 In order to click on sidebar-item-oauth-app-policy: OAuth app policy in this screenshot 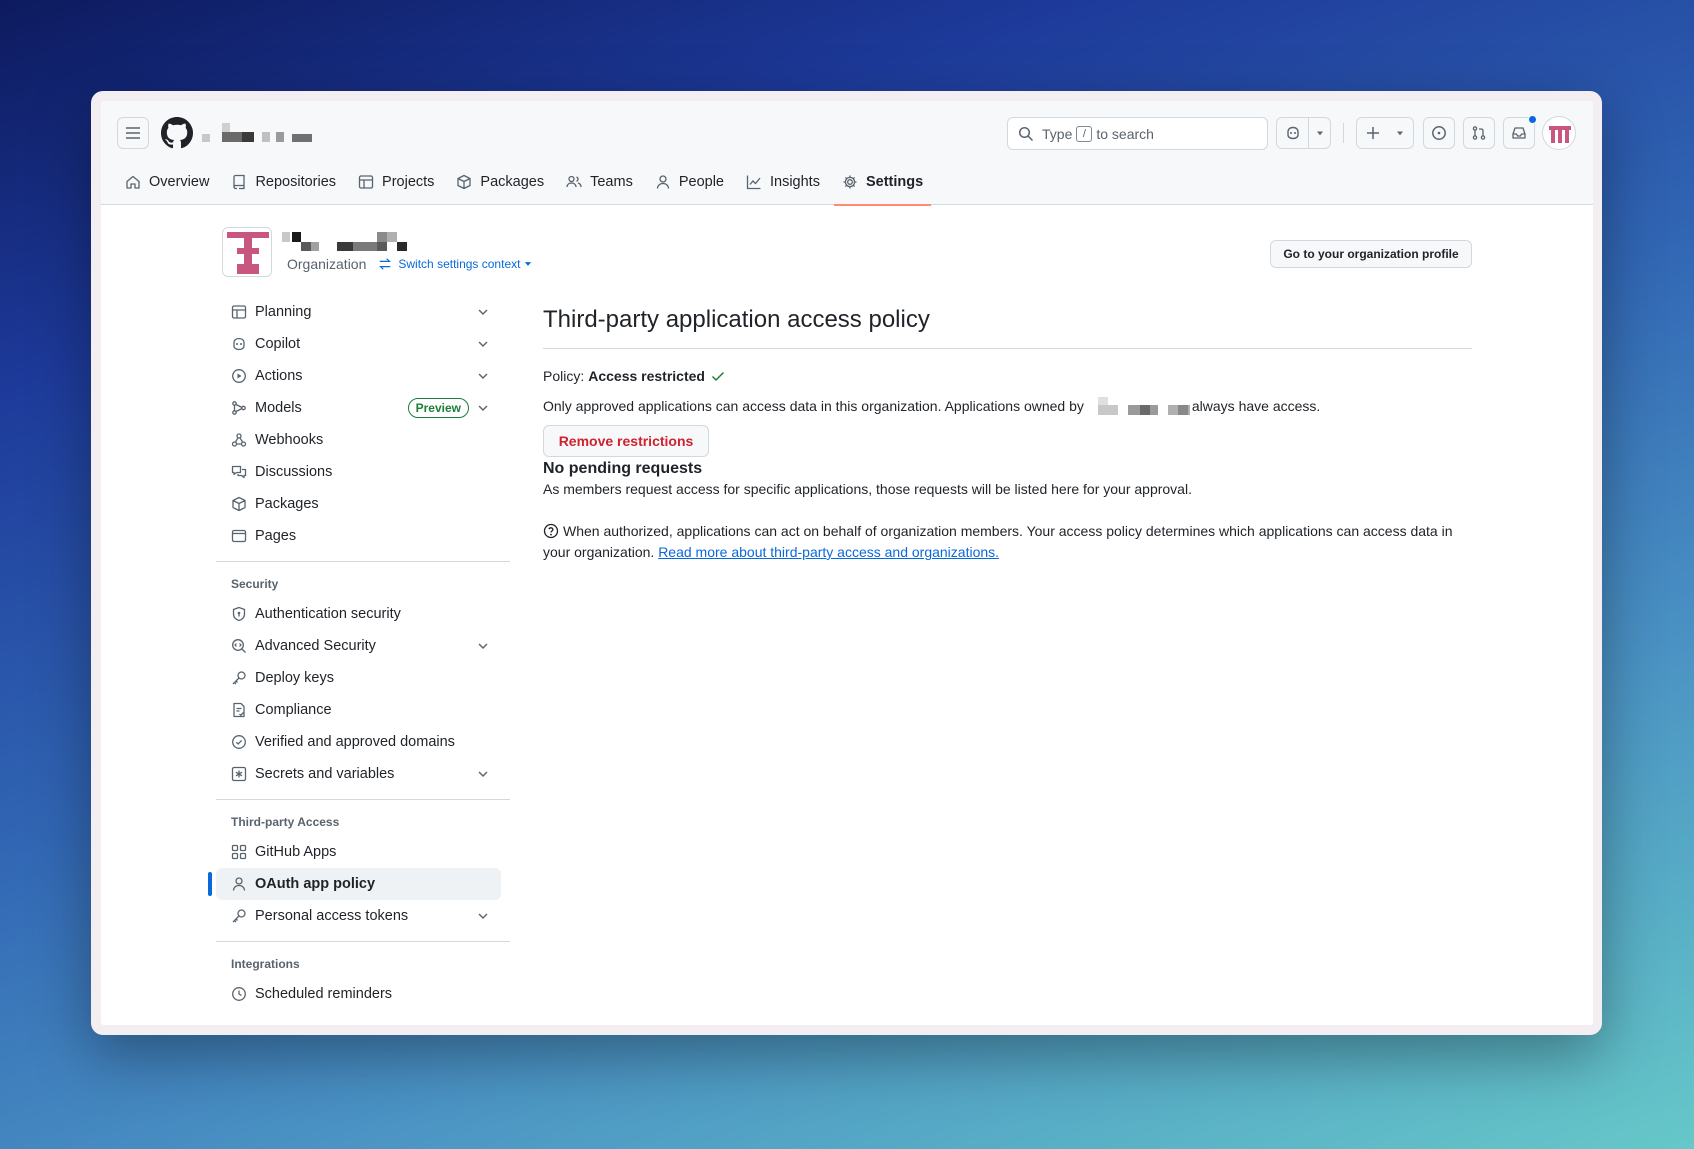, I will do `click(354, 884)`.